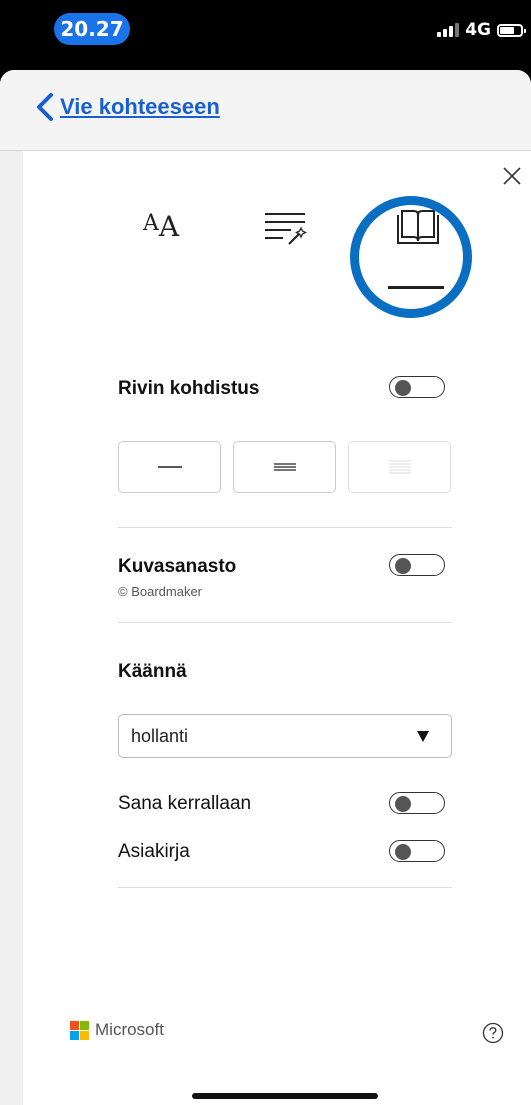 Image resolution: width=531 pixels, height=1105 pixels. I want to click on chevron-left-icon, so click(45, 107).